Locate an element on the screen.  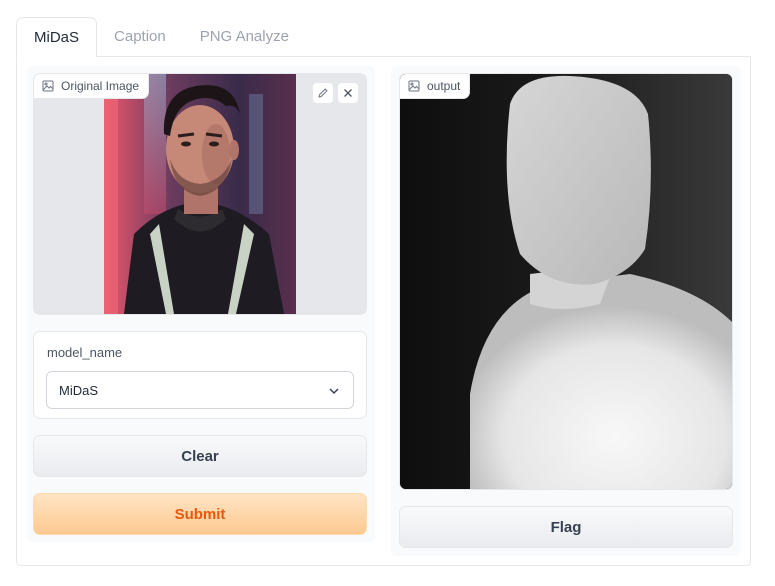
clear-button: Clear is located at coordinates (200, 456).